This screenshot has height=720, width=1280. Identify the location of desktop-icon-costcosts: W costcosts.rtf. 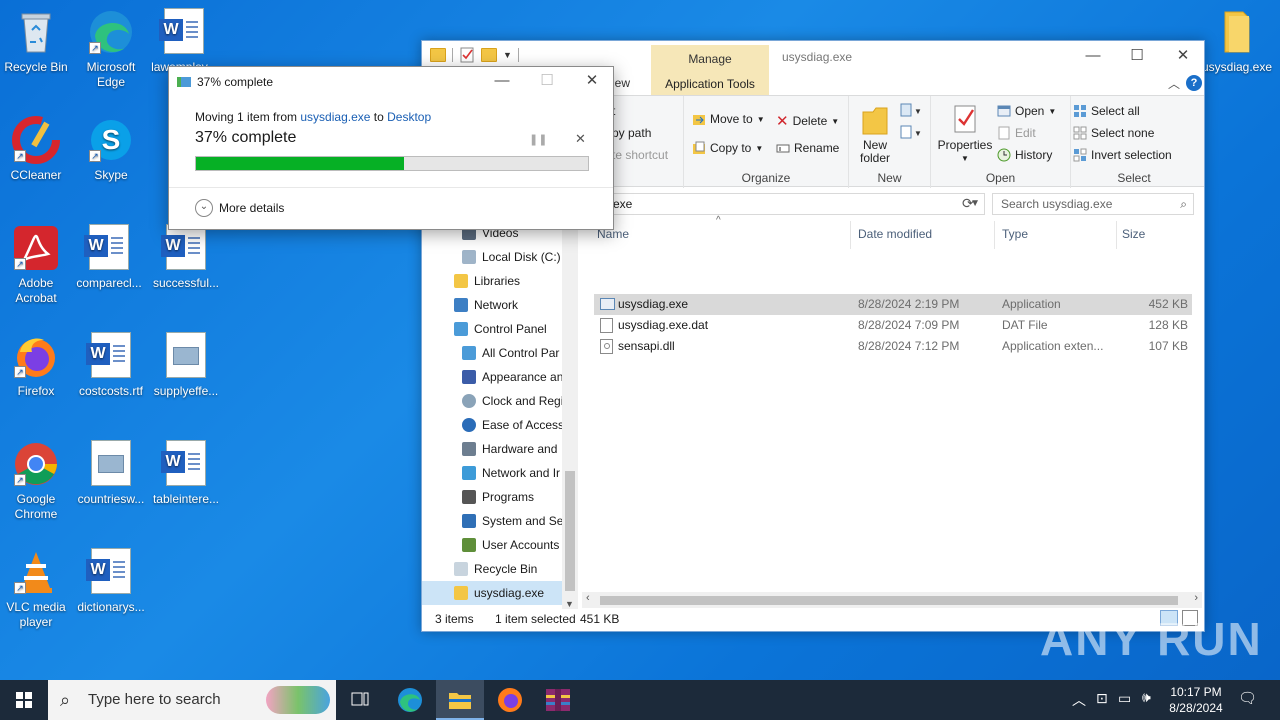
(111, 365).